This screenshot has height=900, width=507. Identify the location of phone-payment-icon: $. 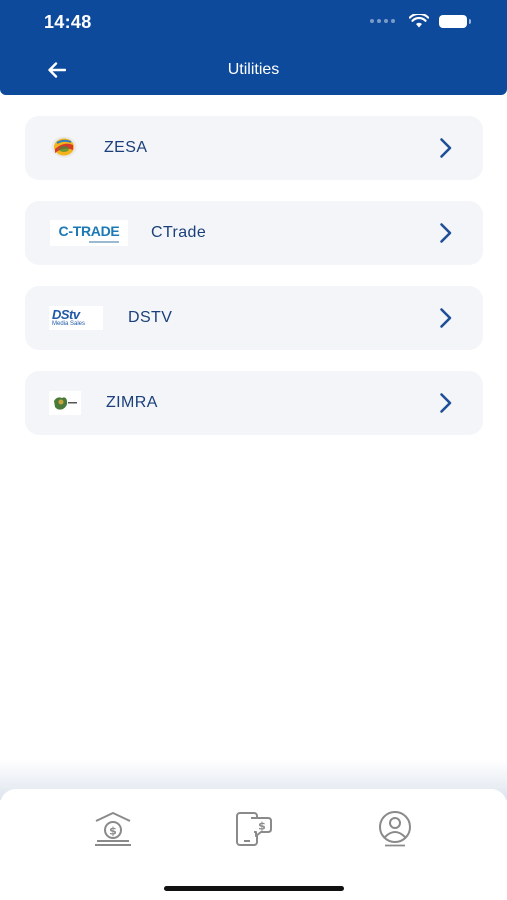
(254, 829).